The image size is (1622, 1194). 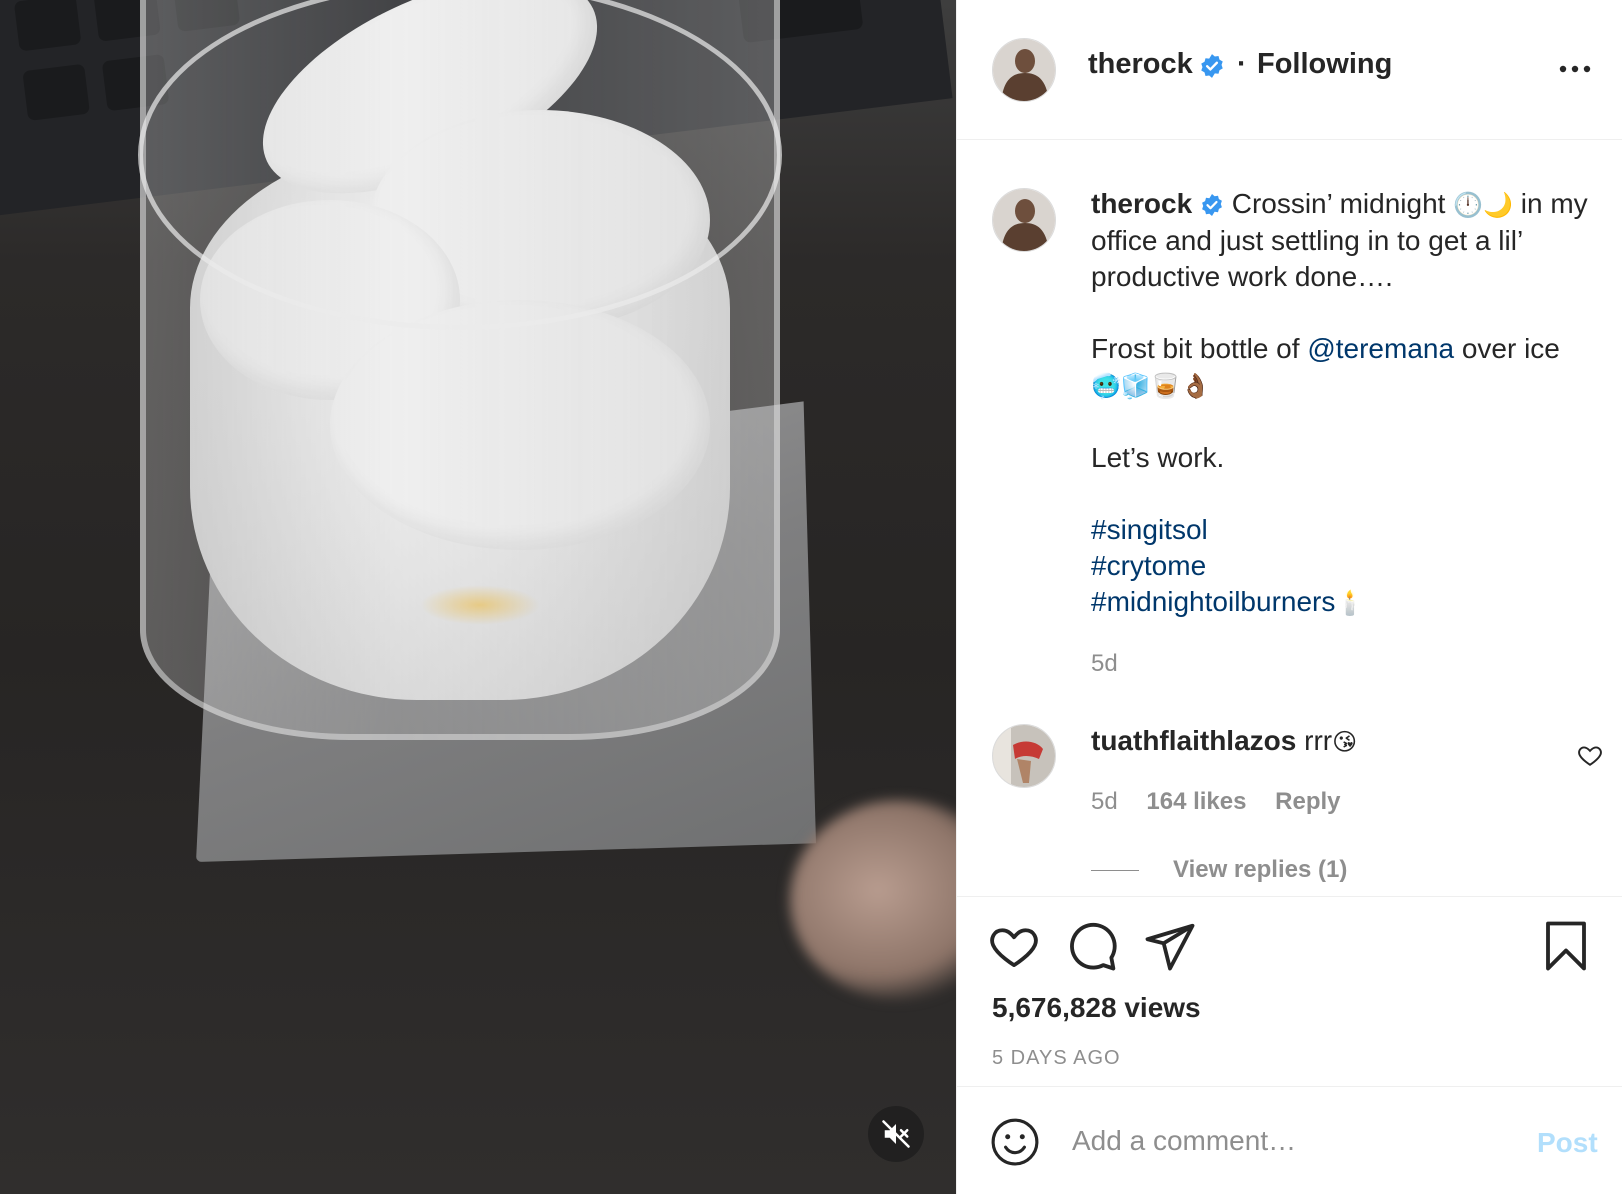 What do you see at coordinates (1345, 742) in the screenshot?
I see `comment-emoji: 😘` at bounding box center [1345, 742].